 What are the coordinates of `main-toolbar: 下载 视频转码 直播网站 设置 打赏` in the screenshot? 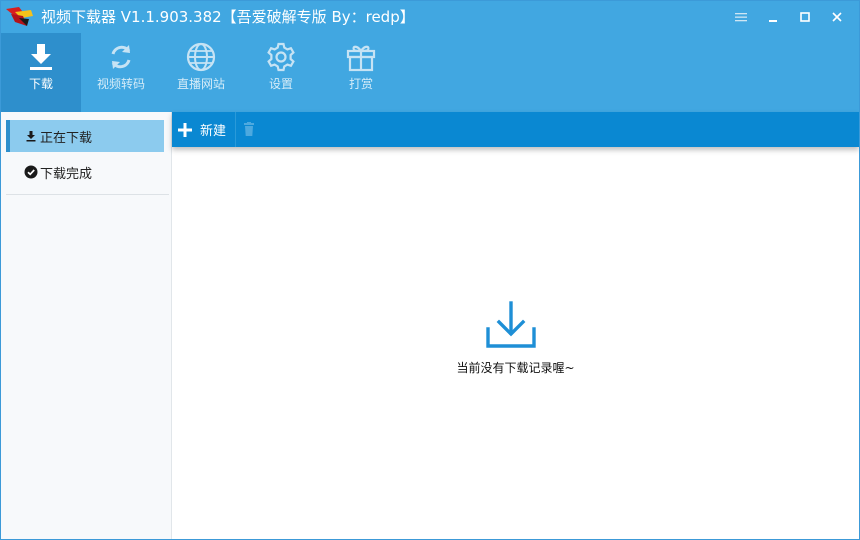 It's located at (201, 72).